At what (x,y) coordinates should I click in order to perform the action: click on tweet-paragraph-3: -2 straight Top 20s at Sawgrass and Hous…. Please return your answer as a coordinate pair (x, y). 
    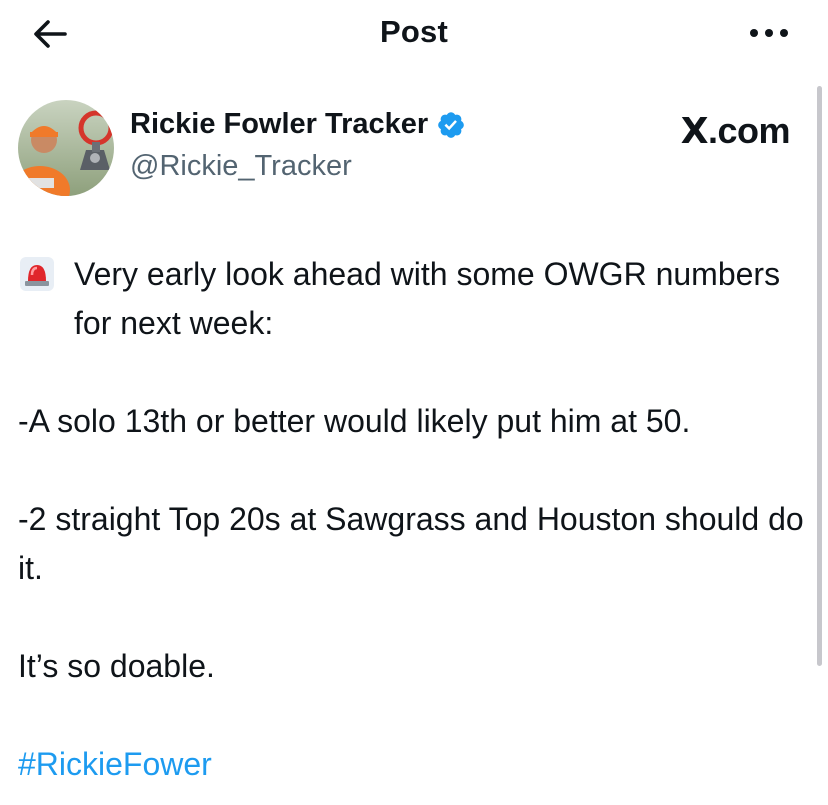
    Looking at the image, I should click on (415, 543).